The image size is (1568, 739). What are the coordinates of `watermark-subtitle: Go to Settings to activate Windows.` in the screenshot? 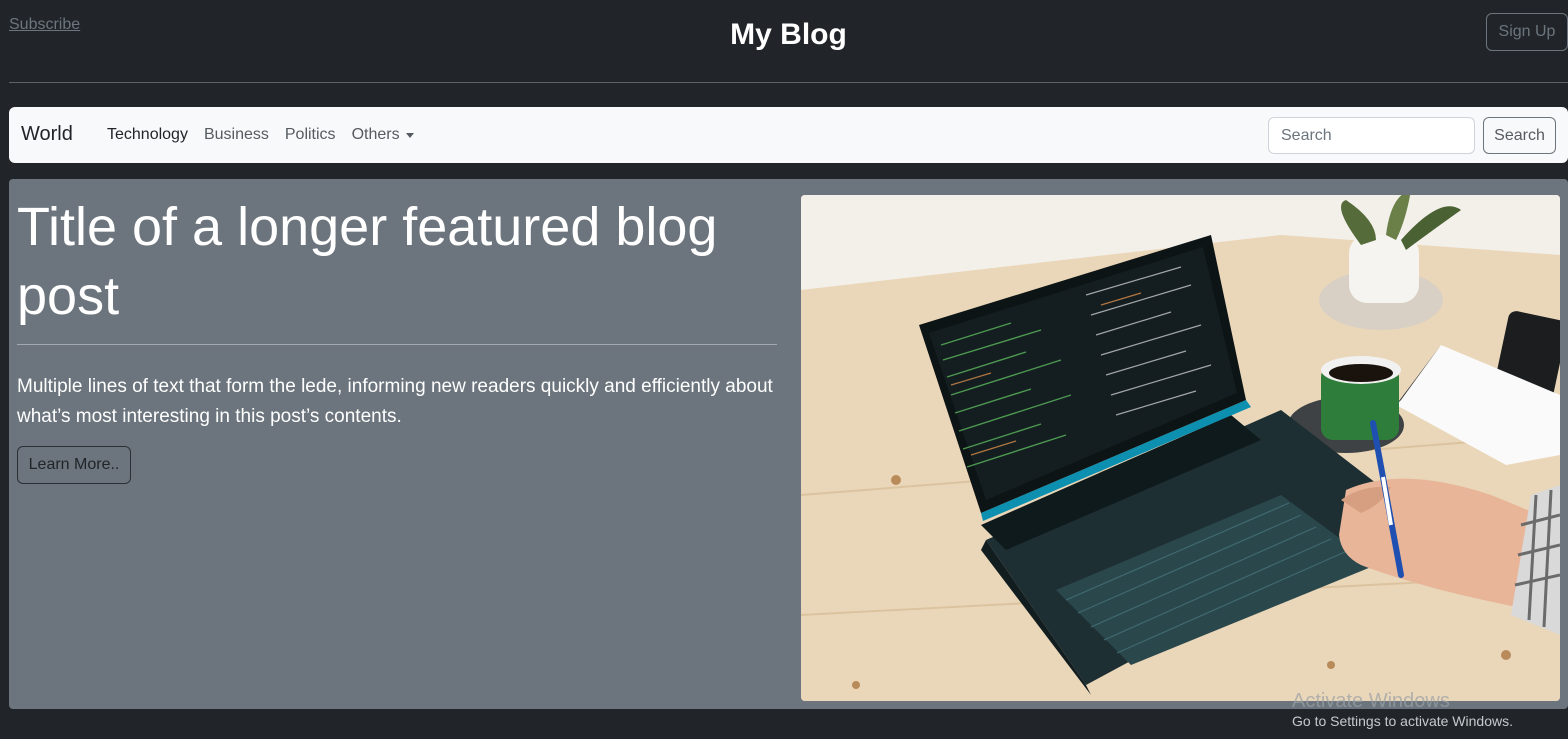 It's located at (1402, 721).